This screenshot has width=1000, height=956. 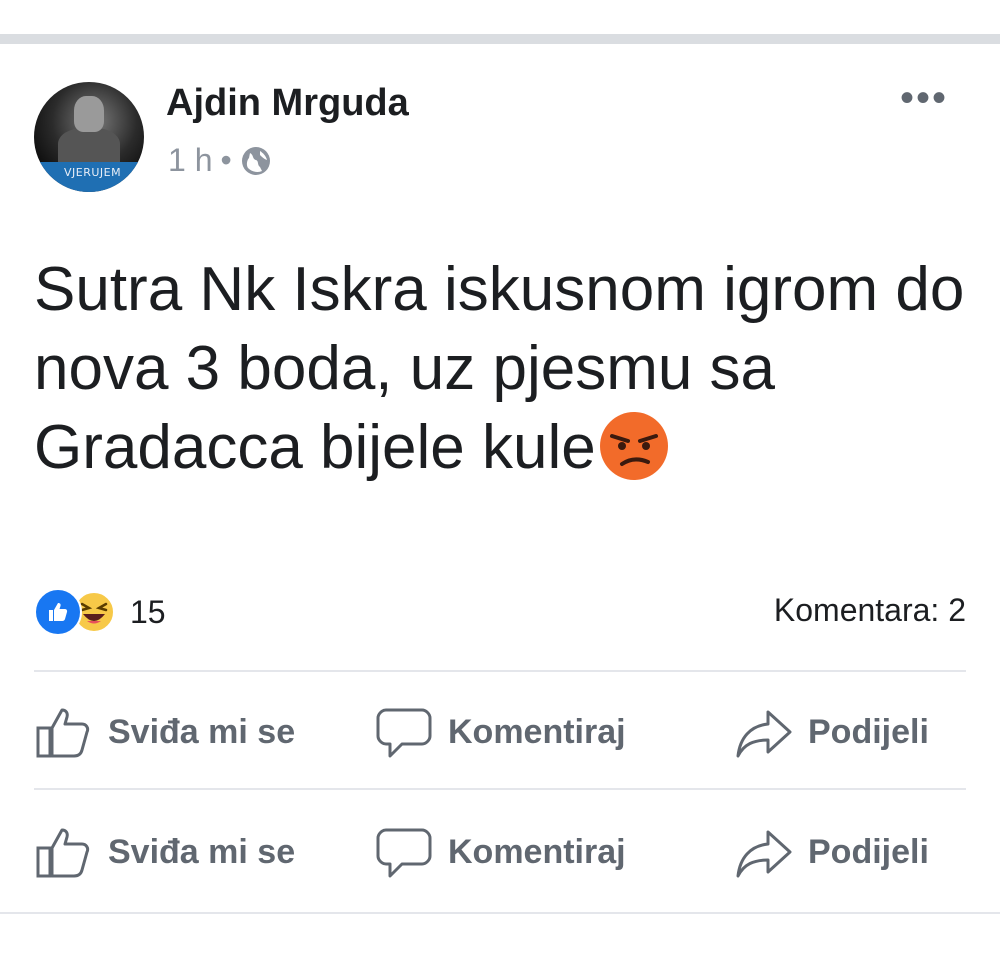 What do you see at coordinates (93, 172) in the screenshot?
I see `avatar-band-text: VJERUJEM` at bounding box center [93, 172].